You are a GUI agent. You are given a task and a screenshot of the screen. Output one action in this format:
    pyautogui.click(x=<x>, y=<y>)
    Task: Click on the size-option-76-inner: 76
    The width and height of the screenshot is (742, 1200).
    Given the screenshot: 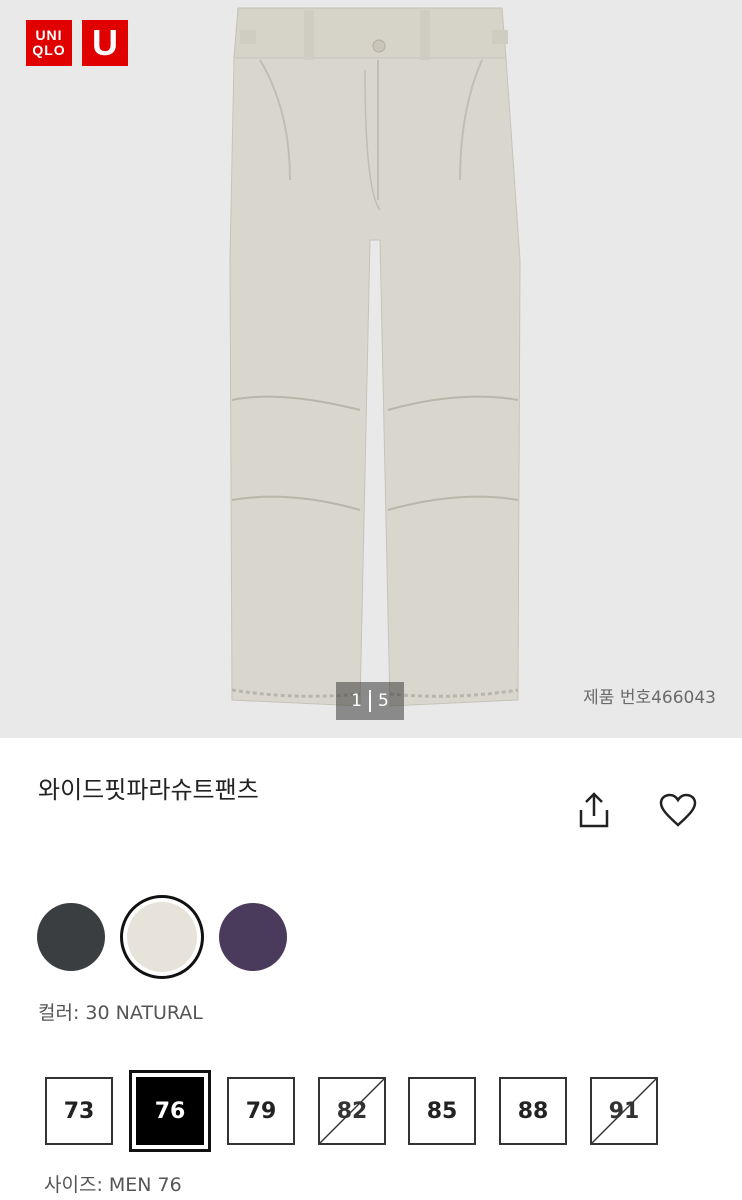 What is the action you would take?
    pyautogui.click(x=170, y=1111)
    